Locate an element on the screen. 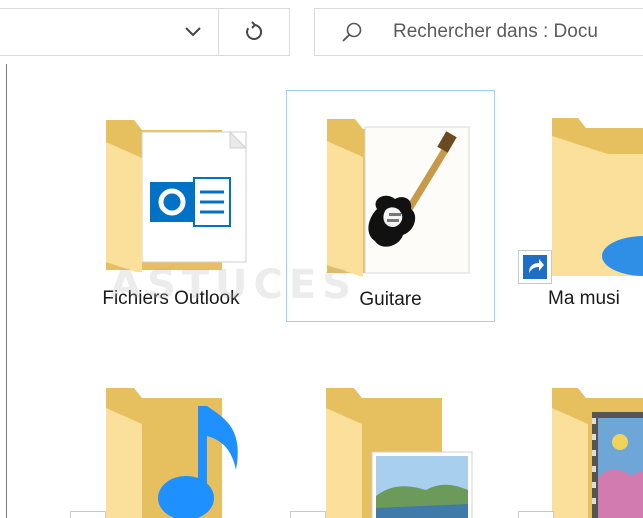  music-shortcut-folder-icon is located at coordinates (597, 197).